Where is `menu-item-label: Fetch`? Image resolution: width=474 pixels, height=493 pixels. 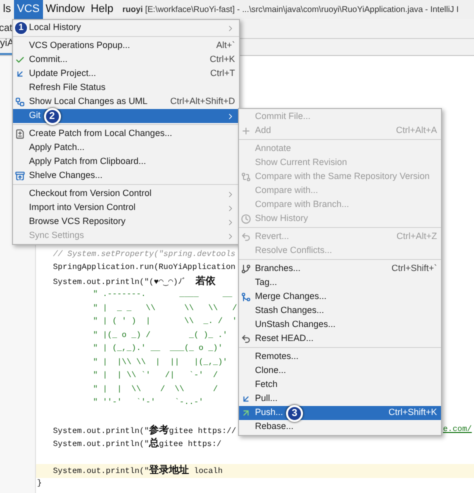
menu-item-label: Fetch is located at coordinates (266, 385).